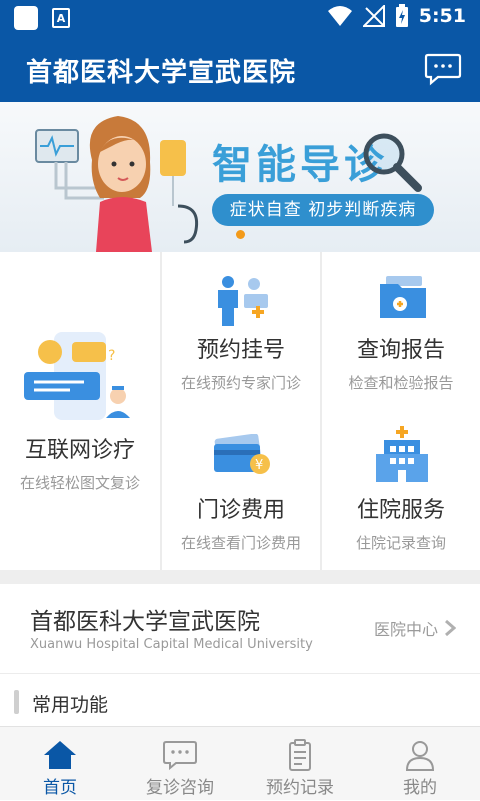  What do you see at coordinates (420, 756) in the screenshot?
I see `user-icon` at bounding box center [420, 756].